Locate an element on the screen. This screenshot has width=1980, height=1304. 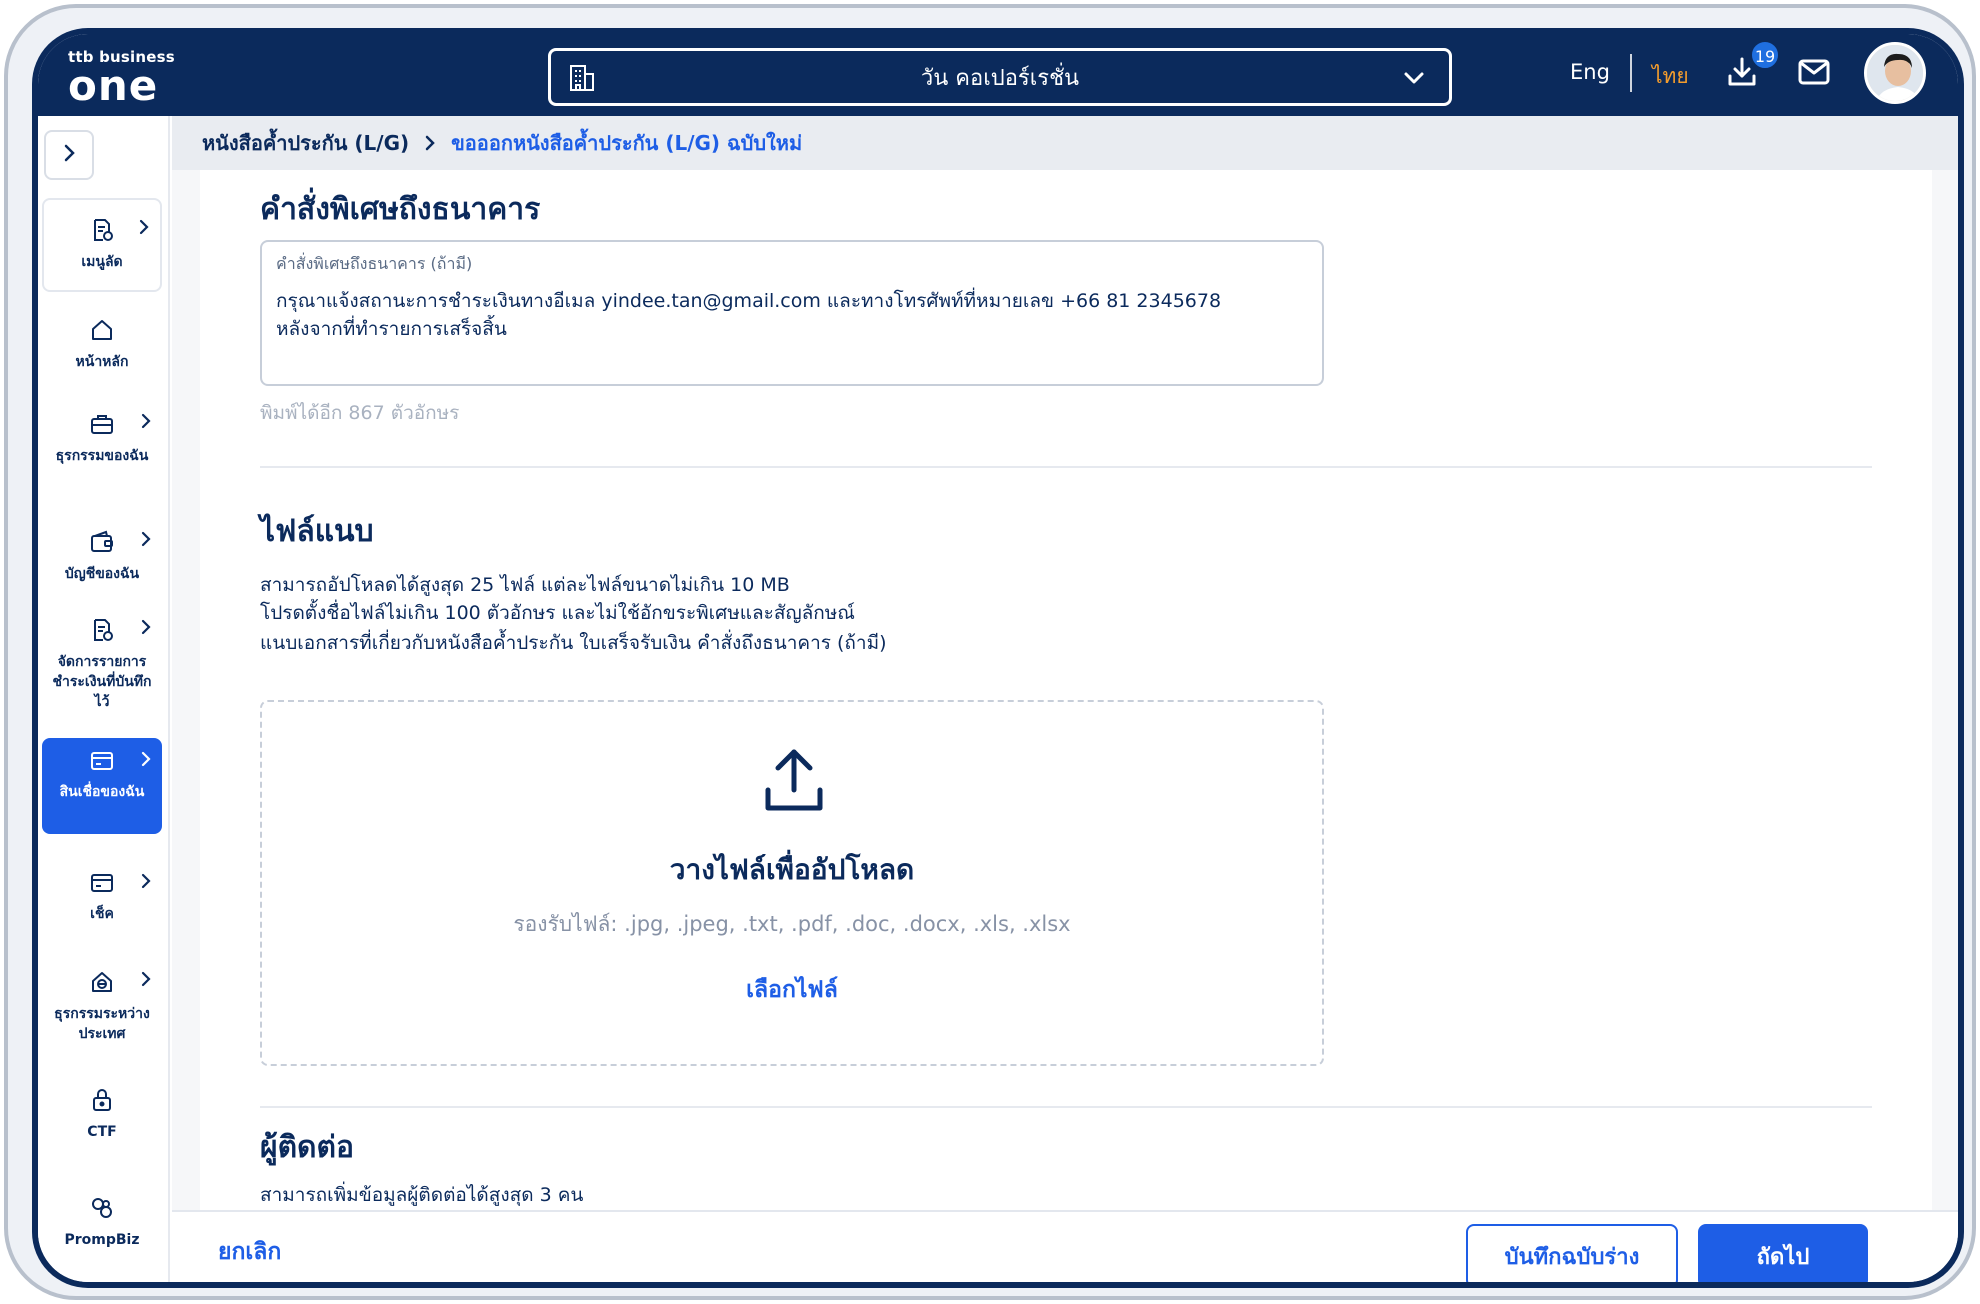
sidebar-item-label: ธุรกรรมระหว่างประเทศ is located at coordinates (102, 1024).